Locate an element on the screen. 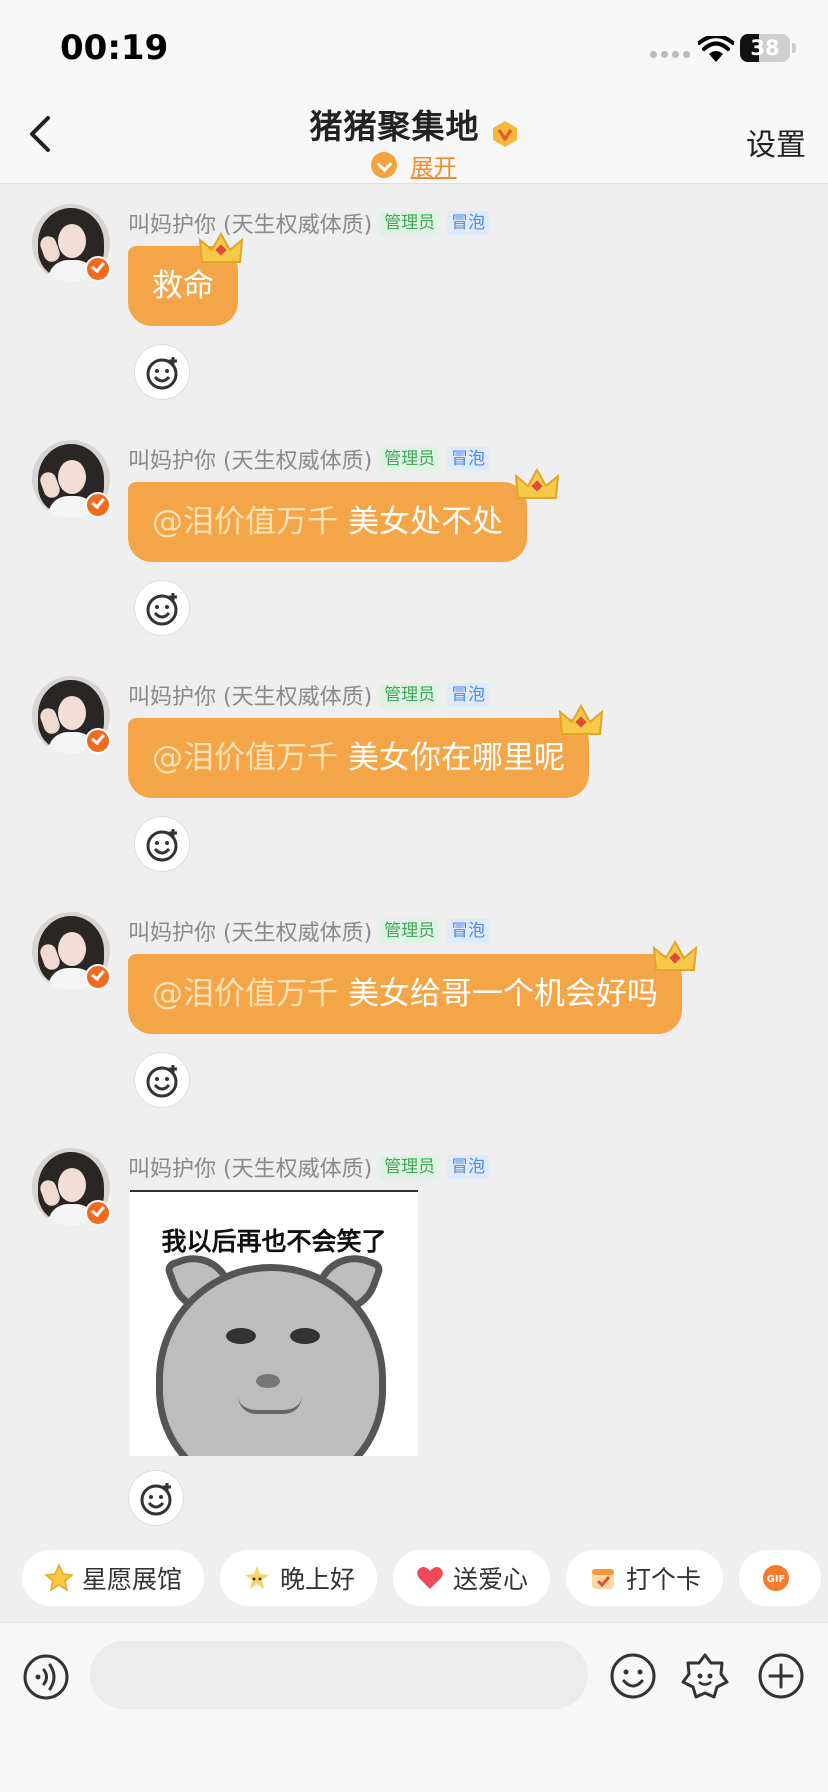 The height and width of the screenshot is (1792, 828). nose is located at coordinates (268, 1381).